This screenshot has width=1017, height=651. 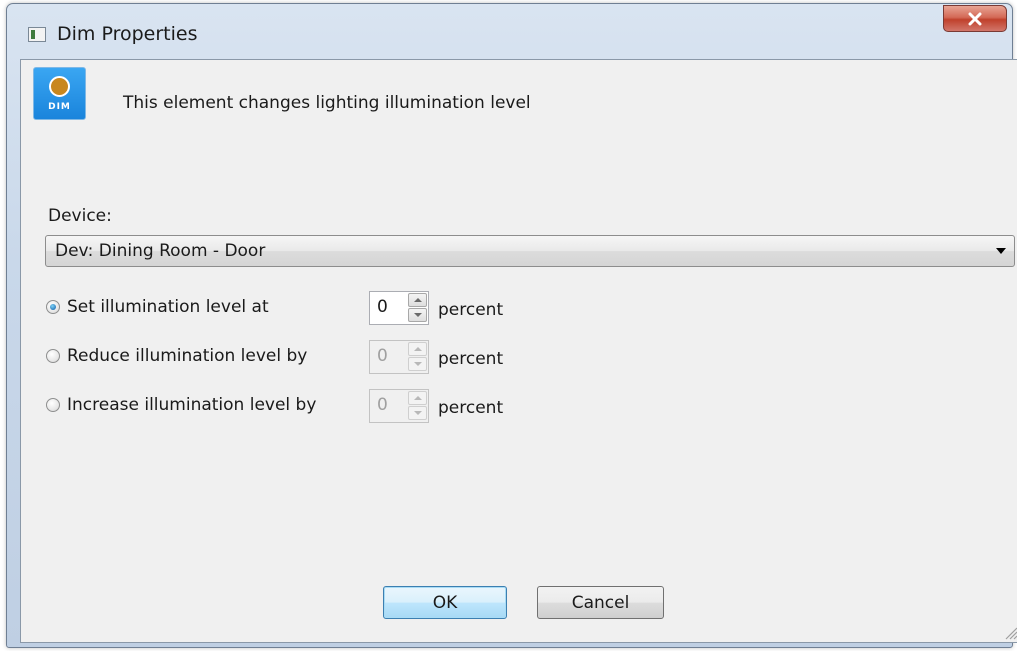 What do you see at coordinates (399, 406) in the screenshot?
I see `increase-level-stepper: 0` at bounding box center [399, 406].